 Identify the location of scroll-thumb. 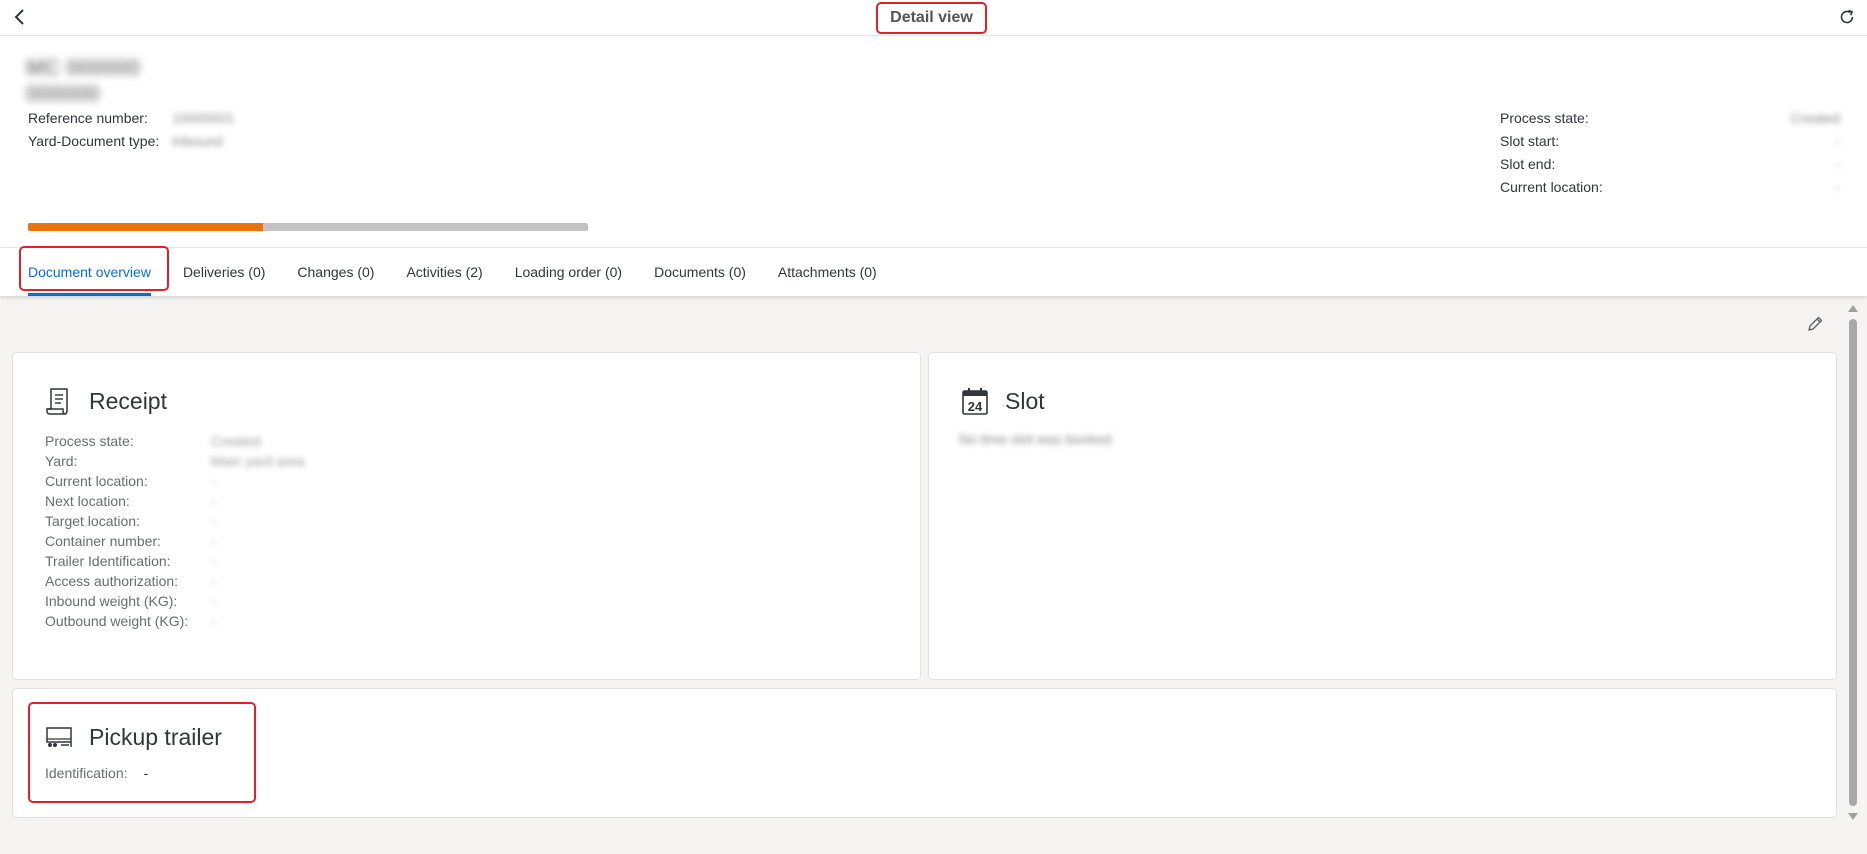
(1853, 562).